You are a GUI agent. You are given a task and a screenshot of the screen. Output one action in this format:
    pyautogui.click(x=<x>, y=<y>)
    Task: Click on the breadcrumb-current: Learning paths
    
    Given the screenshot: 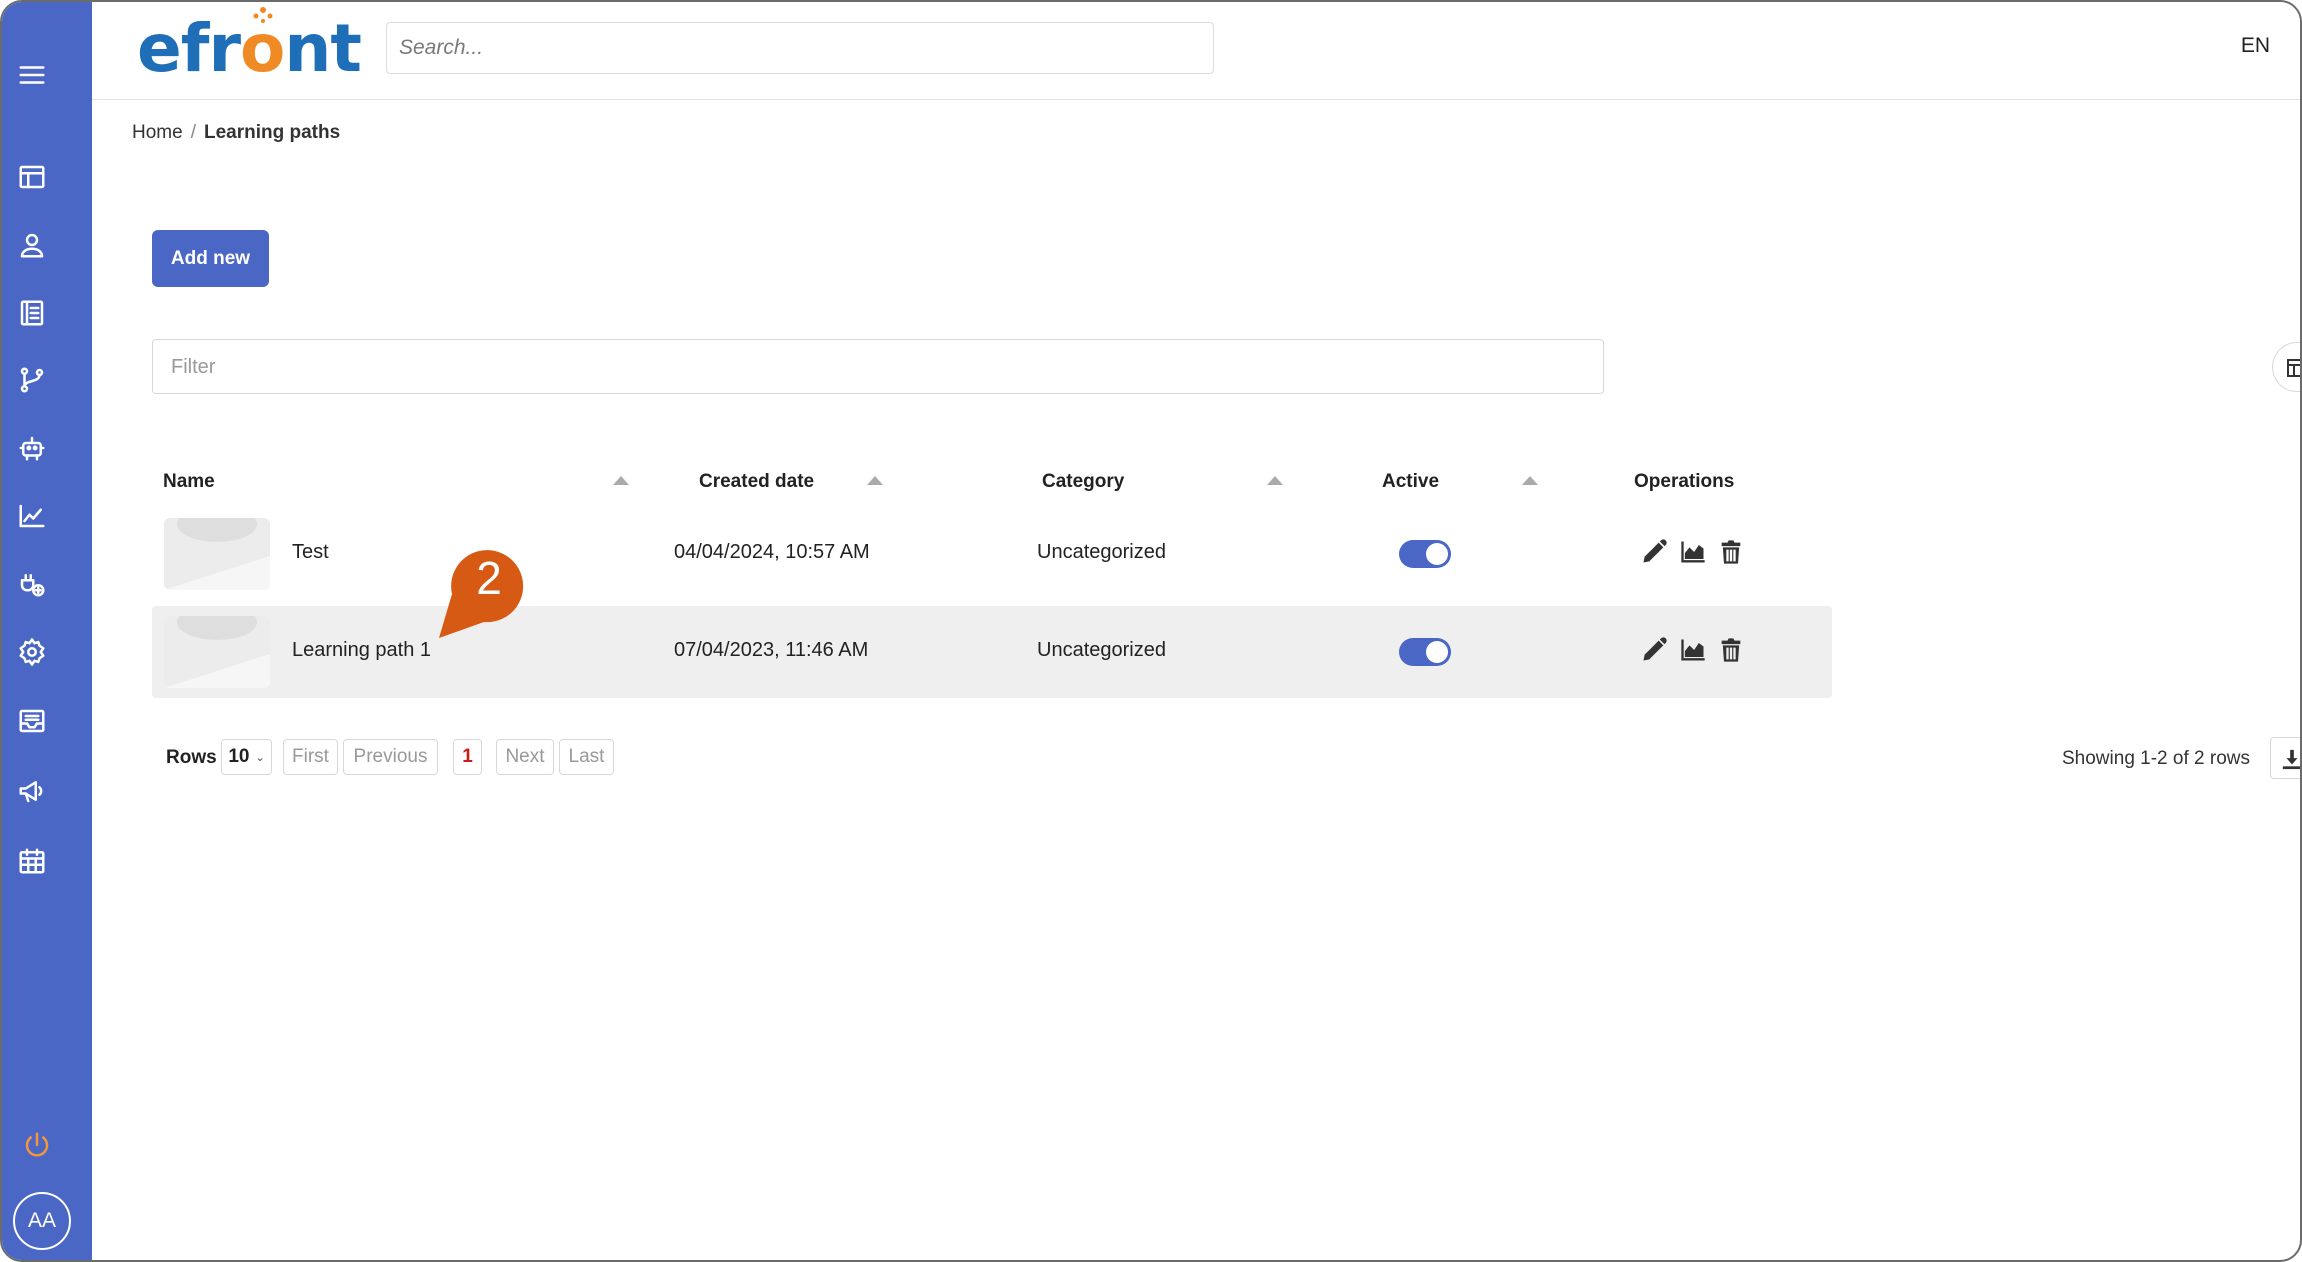 What is the action you would take?
    pyautogui.click(x=272, y=132)
    